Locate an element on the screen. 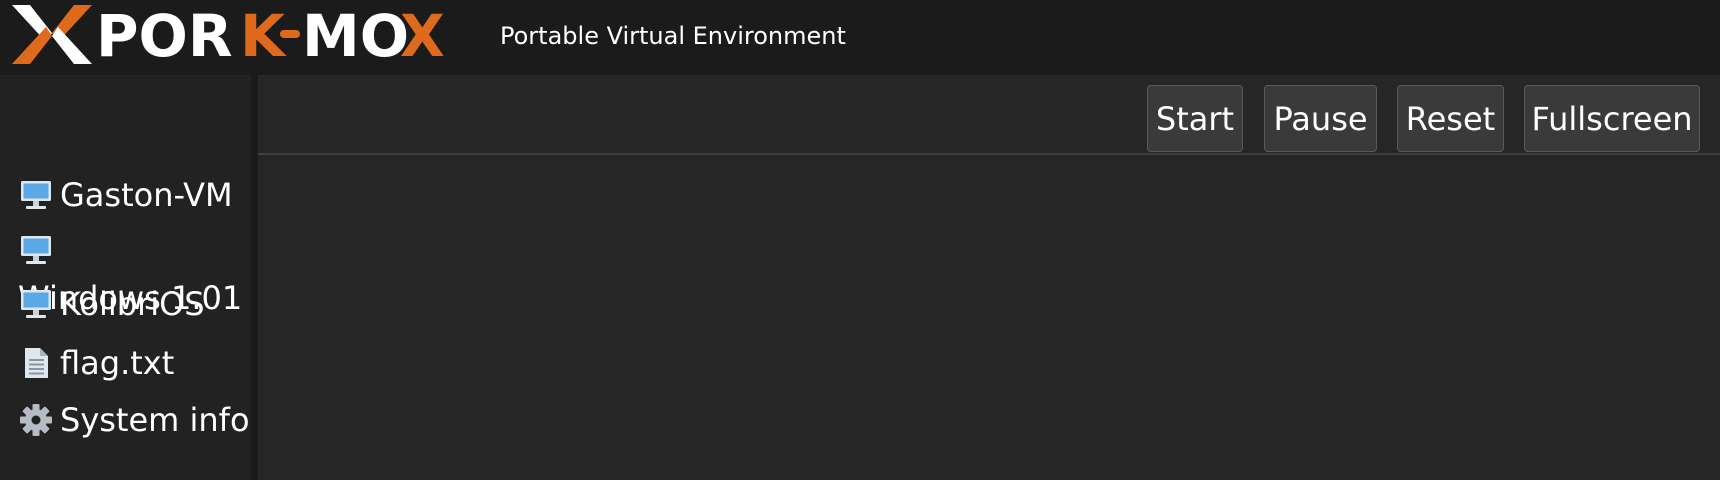 This screenshot has height=480, width=1720. logo-wordmark: POR K MO X is located at coordinates (270, 36).